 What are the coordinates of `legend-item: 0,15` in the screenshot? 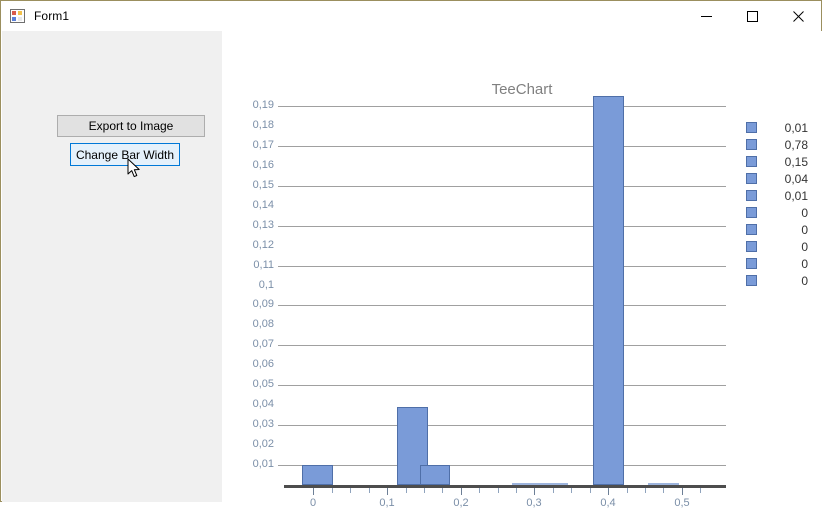 It's located at (781, 161).